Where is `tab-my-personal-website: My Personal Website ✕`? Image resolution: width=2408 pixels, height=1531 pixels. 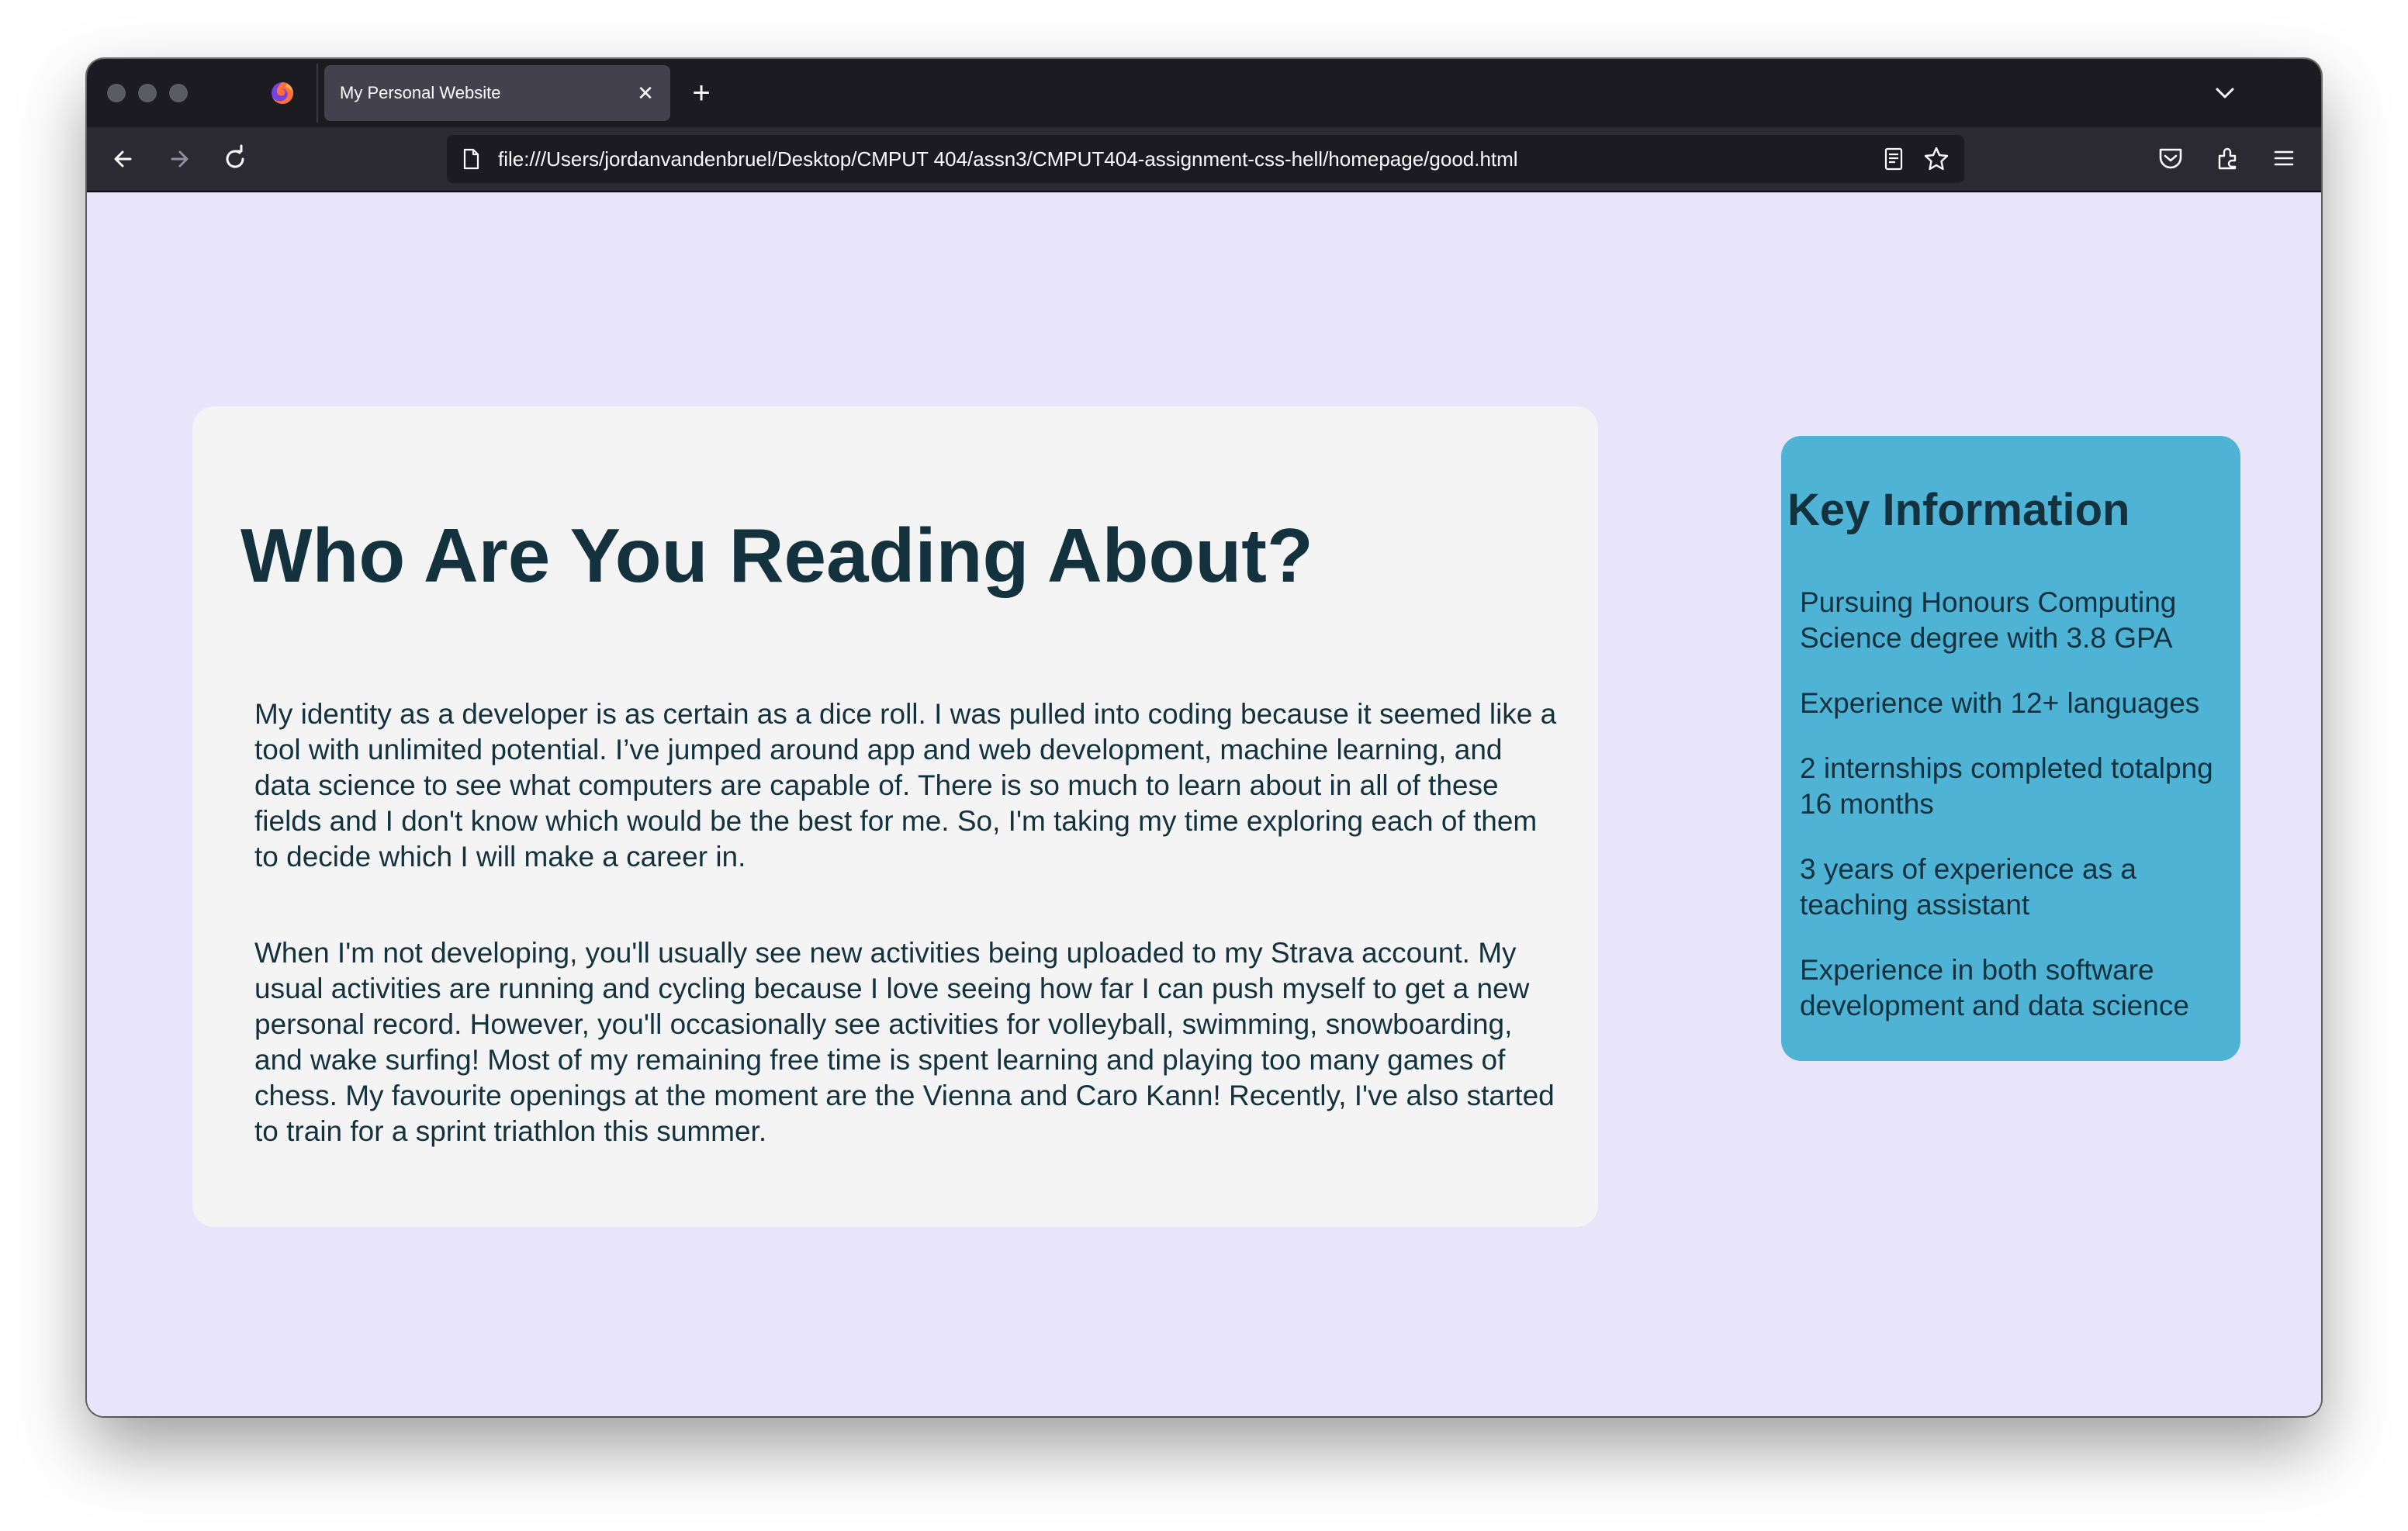 tab-my-personal-website: My Personal Website ✕ is located at coordinates (497, 93).